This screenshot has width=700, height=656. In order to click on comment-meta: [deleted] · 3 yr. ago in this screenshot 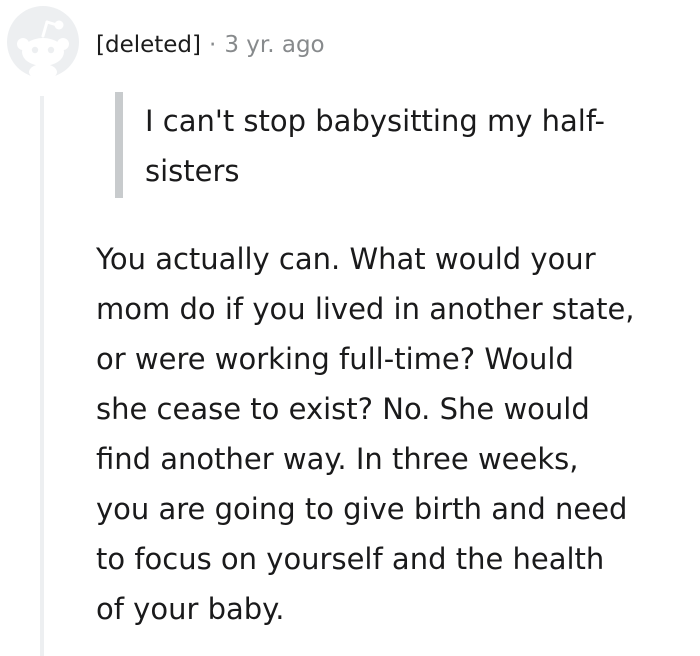, I will do `click(210, 45)`.